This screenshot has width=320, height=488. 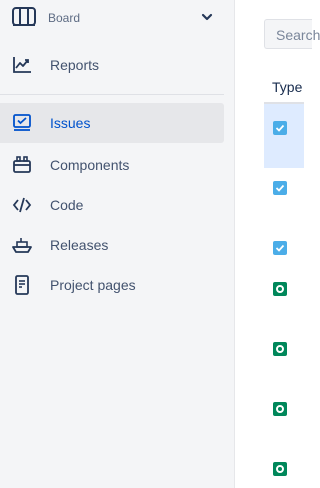 I want to click on sidebar-item-label: Releases, so click(x=79, y=245).